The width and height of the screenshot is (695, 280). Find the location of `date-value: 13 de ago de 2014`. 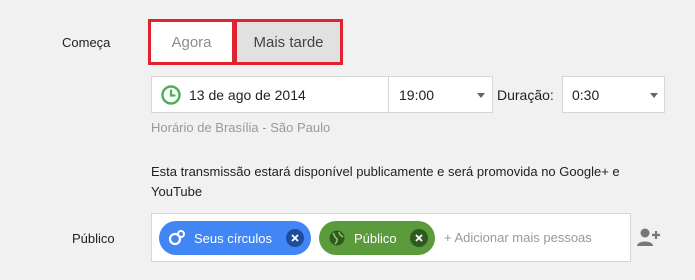

date-value: 13 de ago de 2014 is located at coordinates (247, 94).